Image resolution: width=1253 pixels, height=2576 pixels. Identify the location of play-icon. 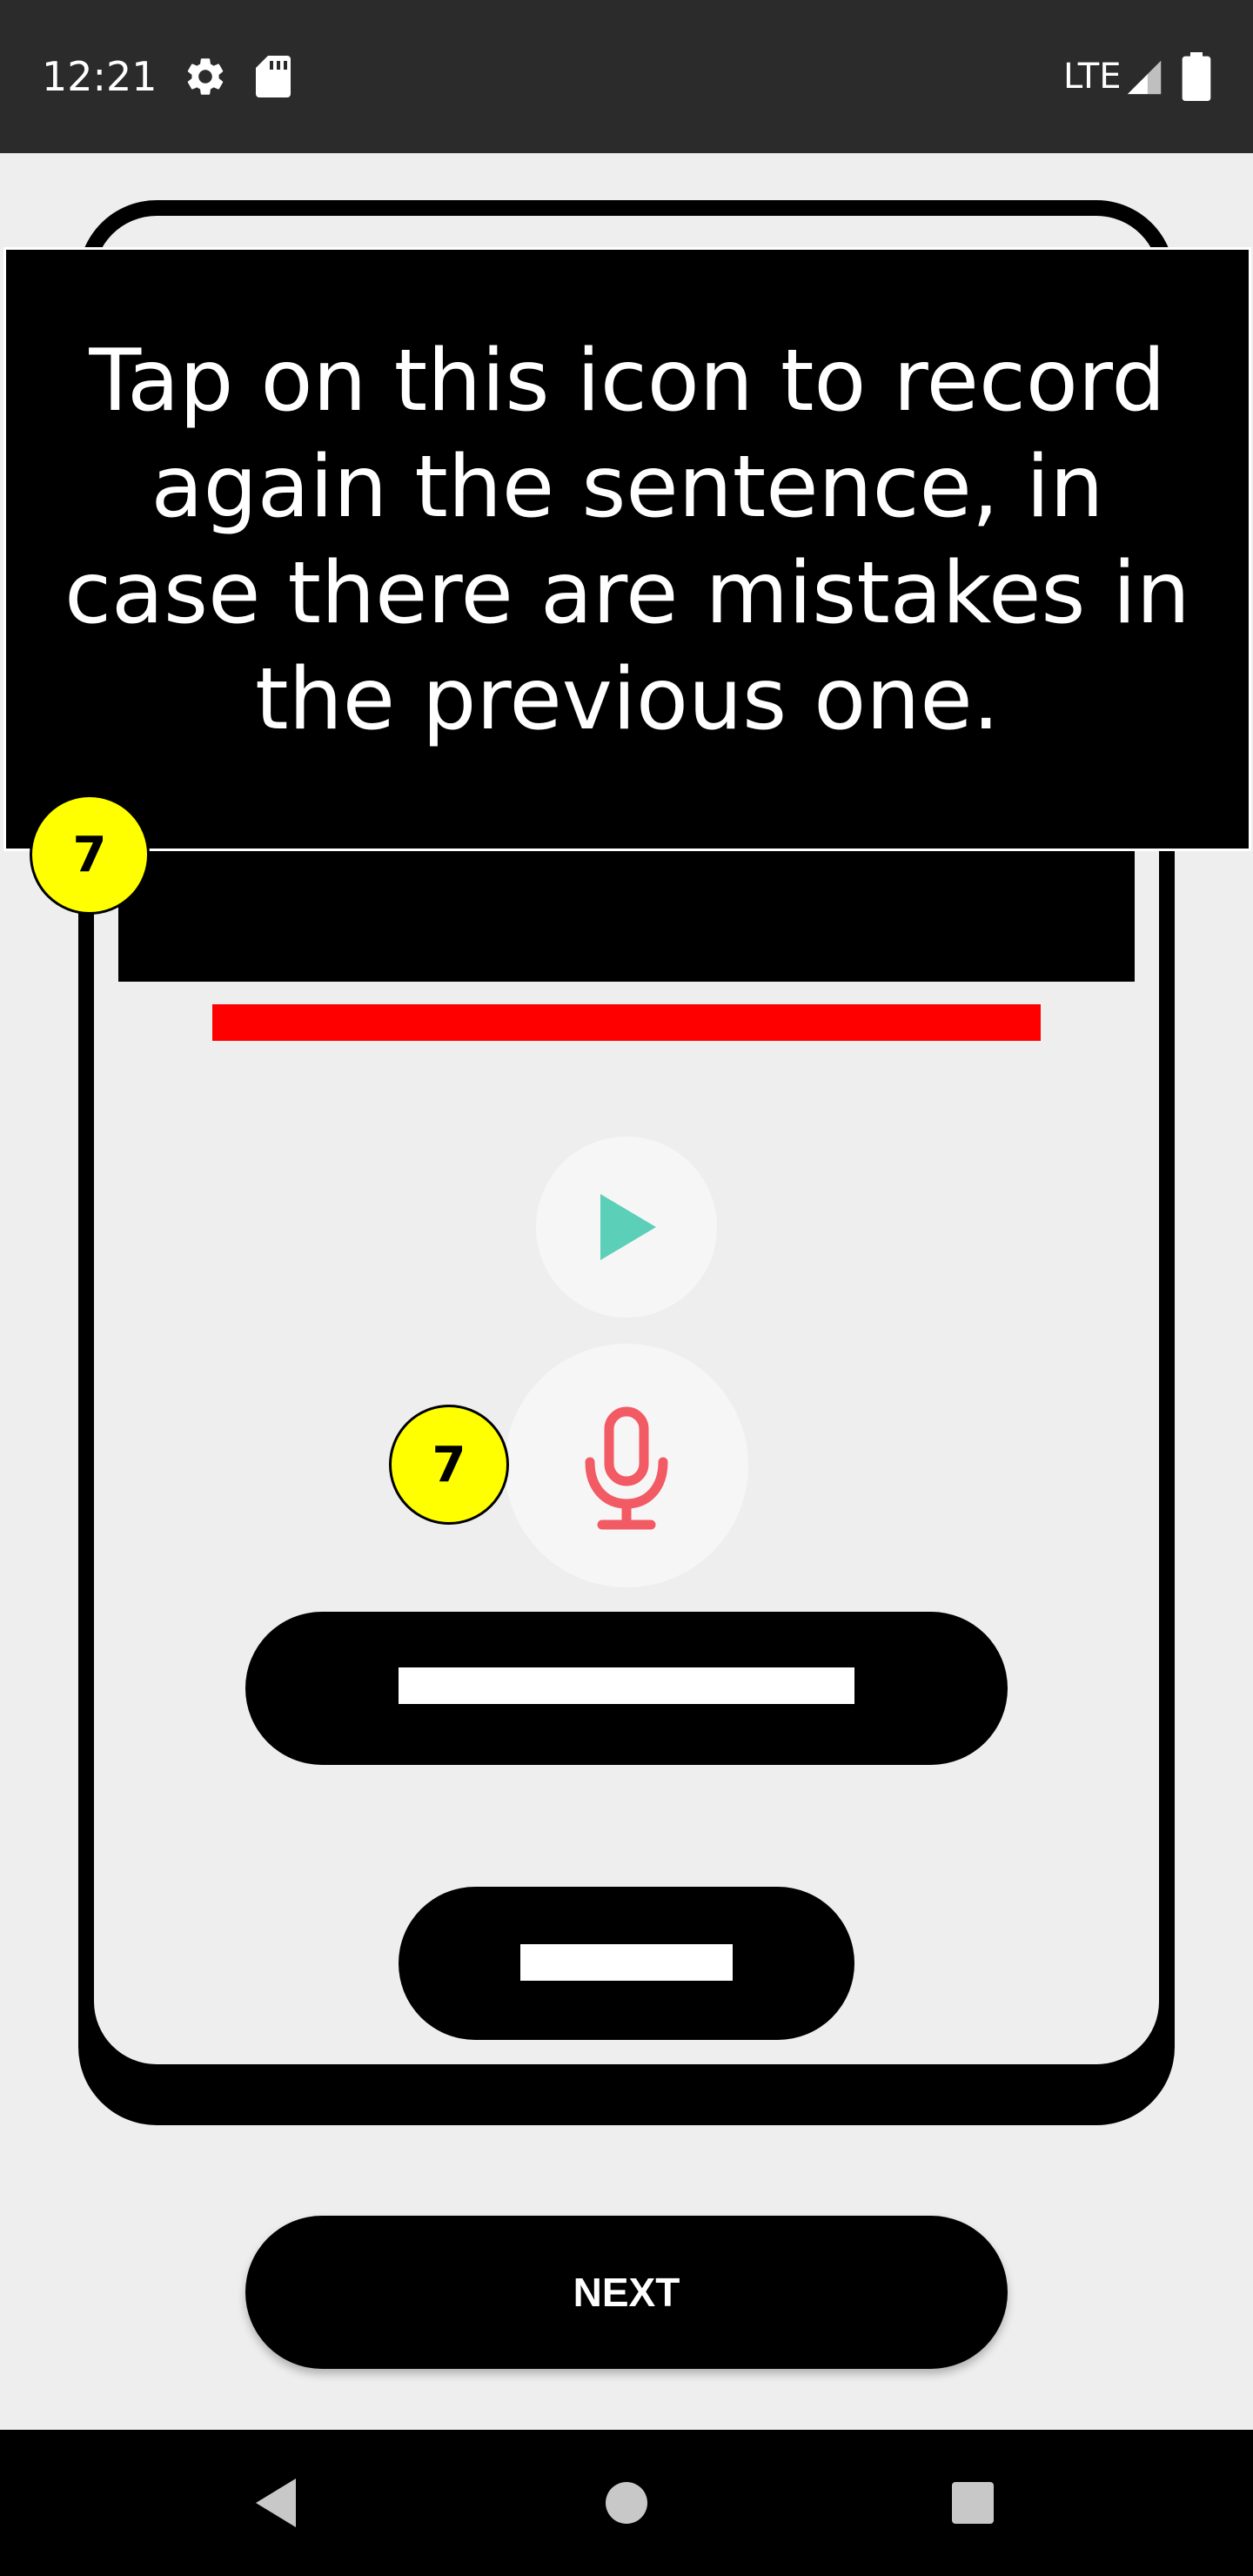
(628, 1227).